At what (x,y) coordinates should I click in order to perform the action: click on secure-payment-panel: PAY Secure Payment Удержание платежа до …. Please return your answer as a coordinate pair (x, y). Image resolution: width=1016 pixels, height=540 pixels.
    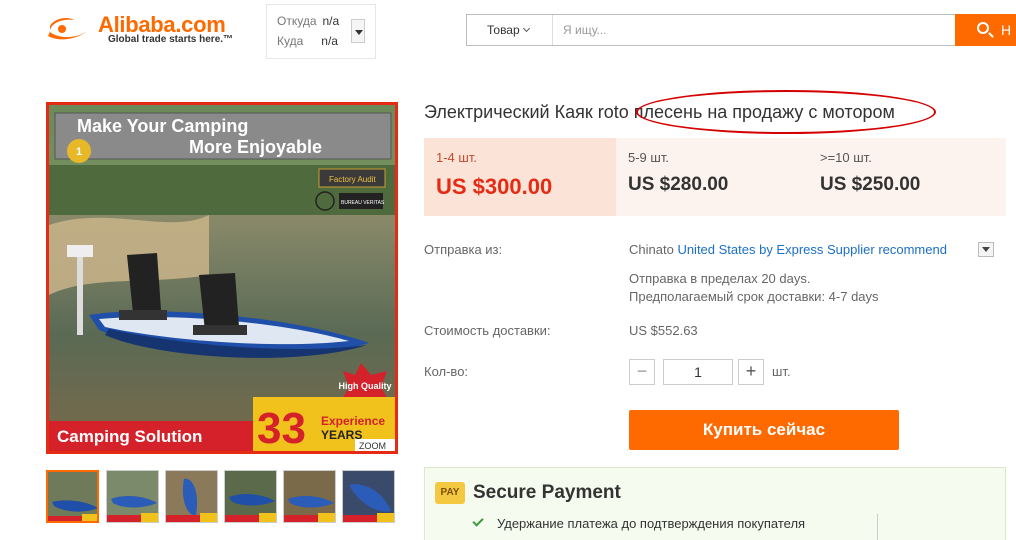
    Looking at the image, I should click on (715, 503).